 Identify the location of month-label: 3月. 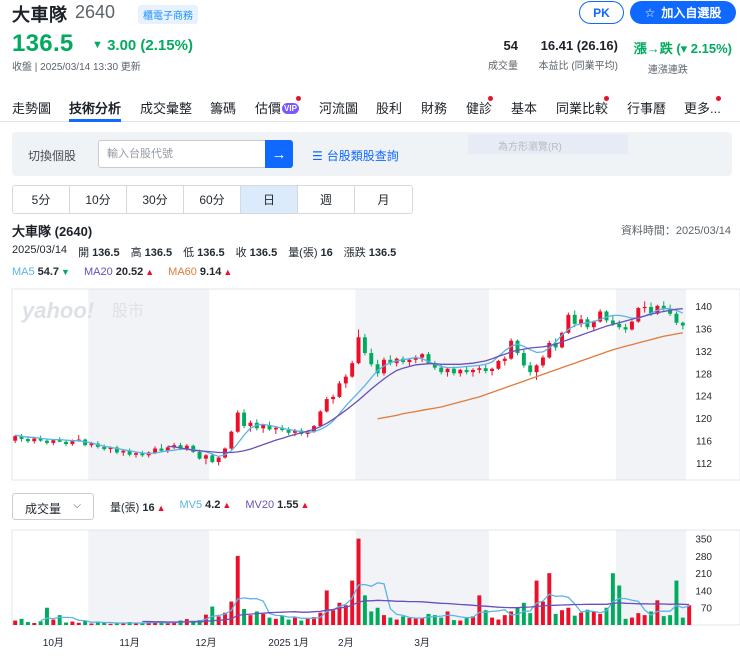
(422, 643).